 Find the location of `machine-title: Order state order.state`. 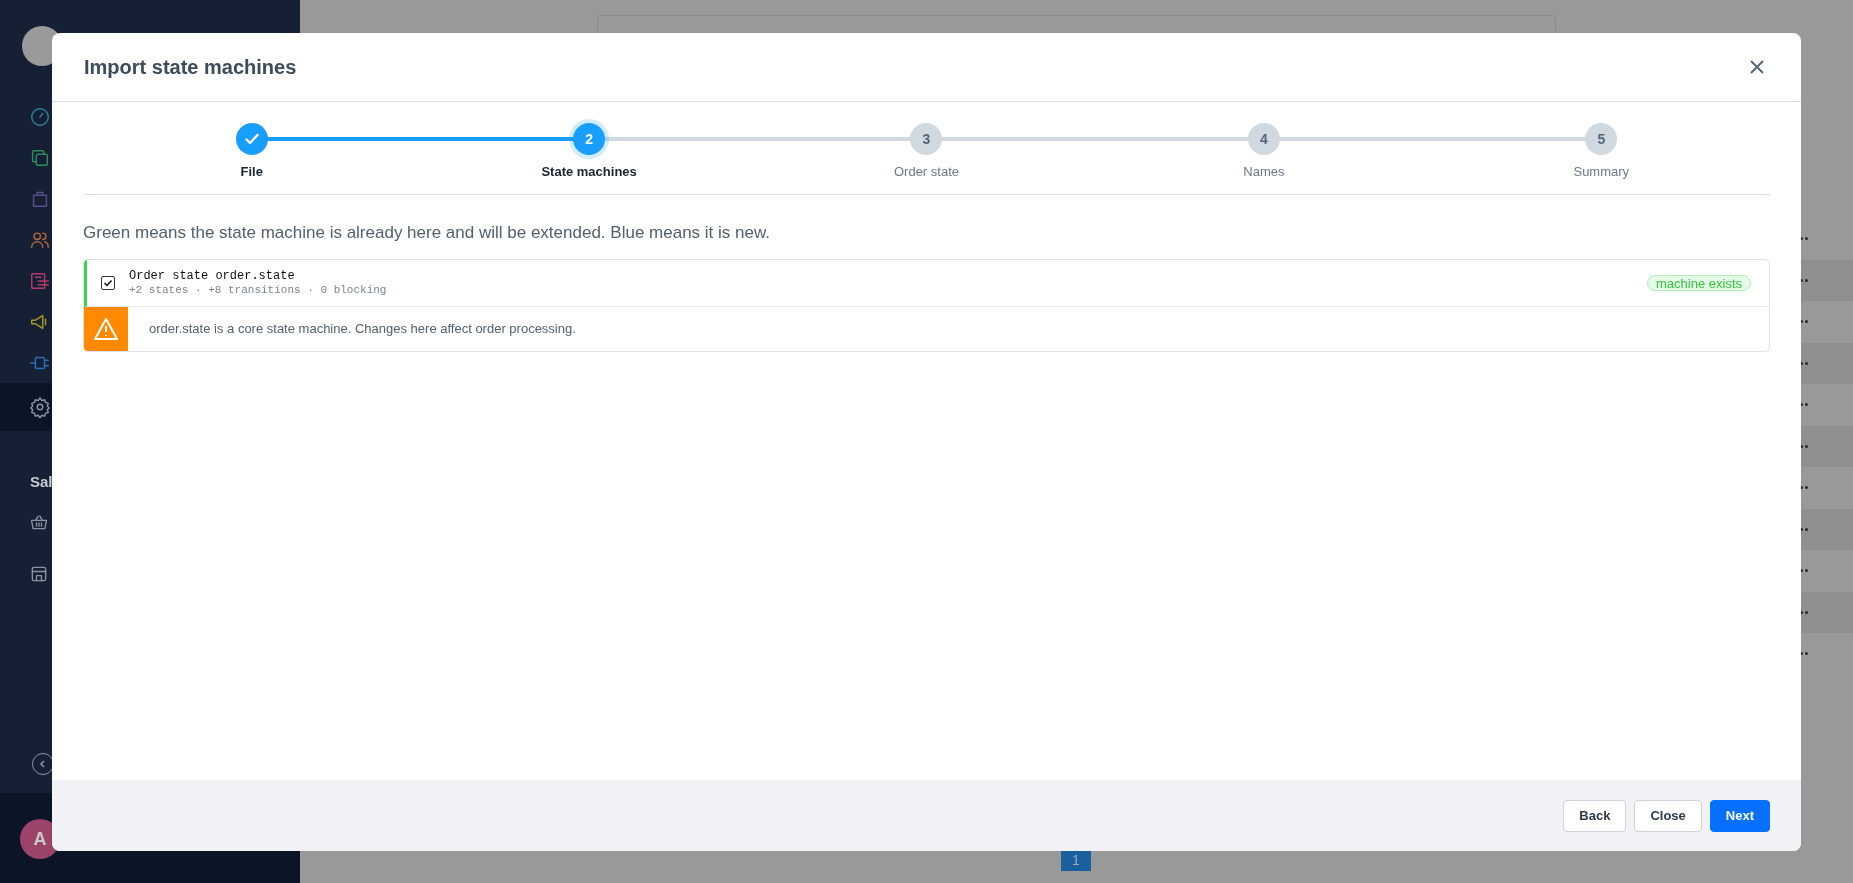

machine-title: Order state order.state is located at coordinates (212, 276).